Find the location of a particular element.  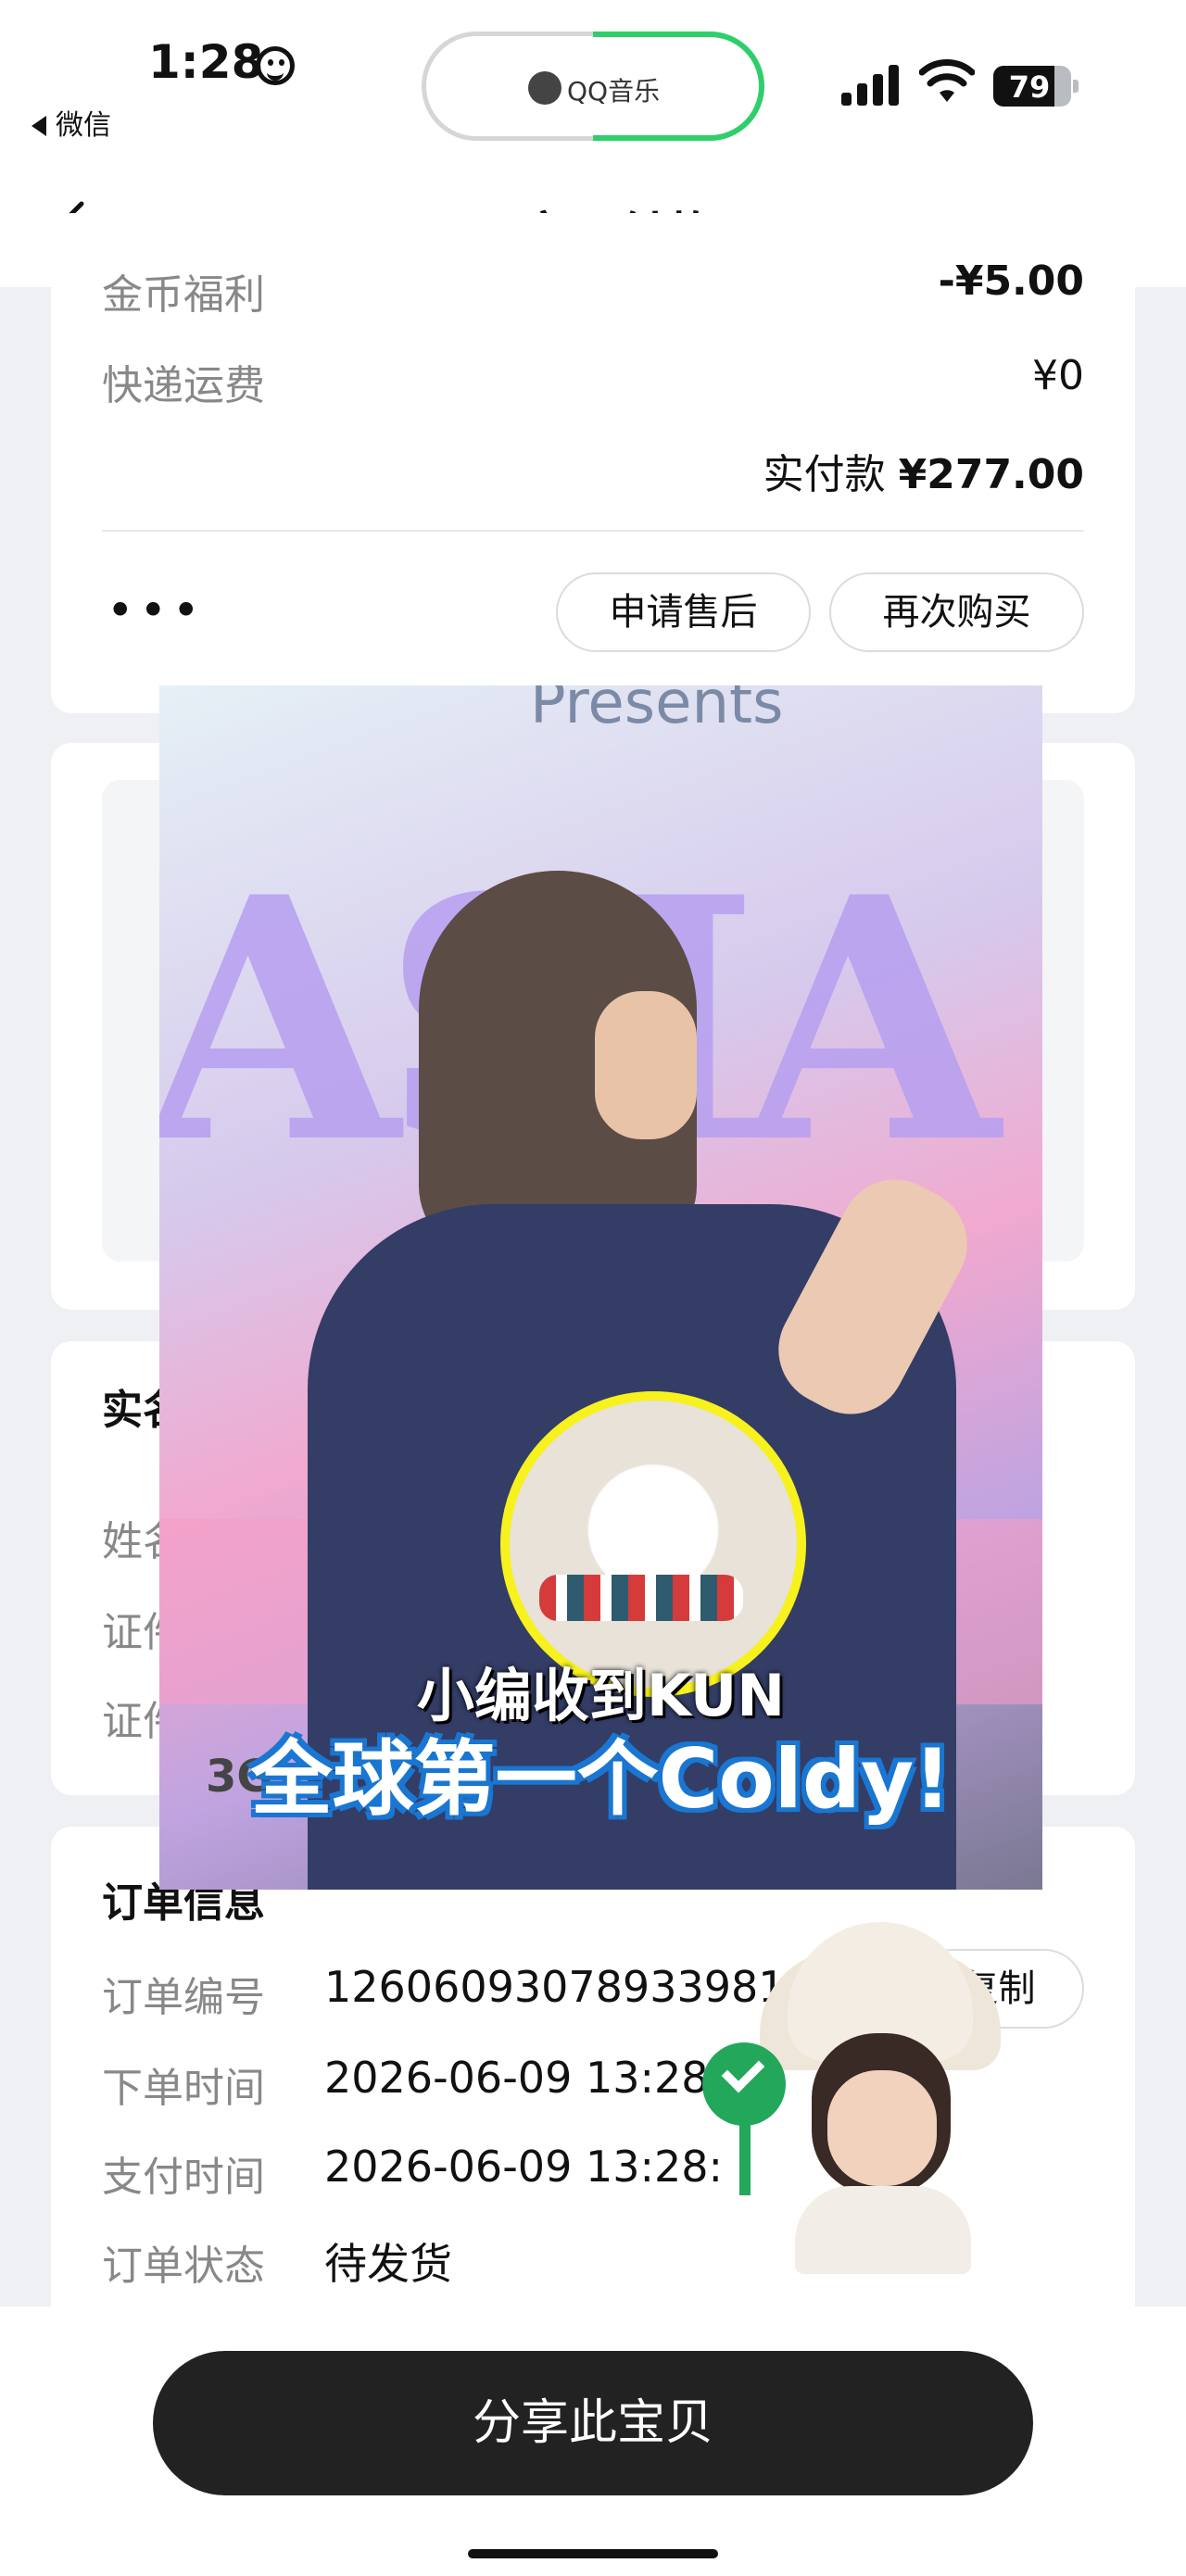

more-options-icon: ••• is located at coordinates (156, 610).